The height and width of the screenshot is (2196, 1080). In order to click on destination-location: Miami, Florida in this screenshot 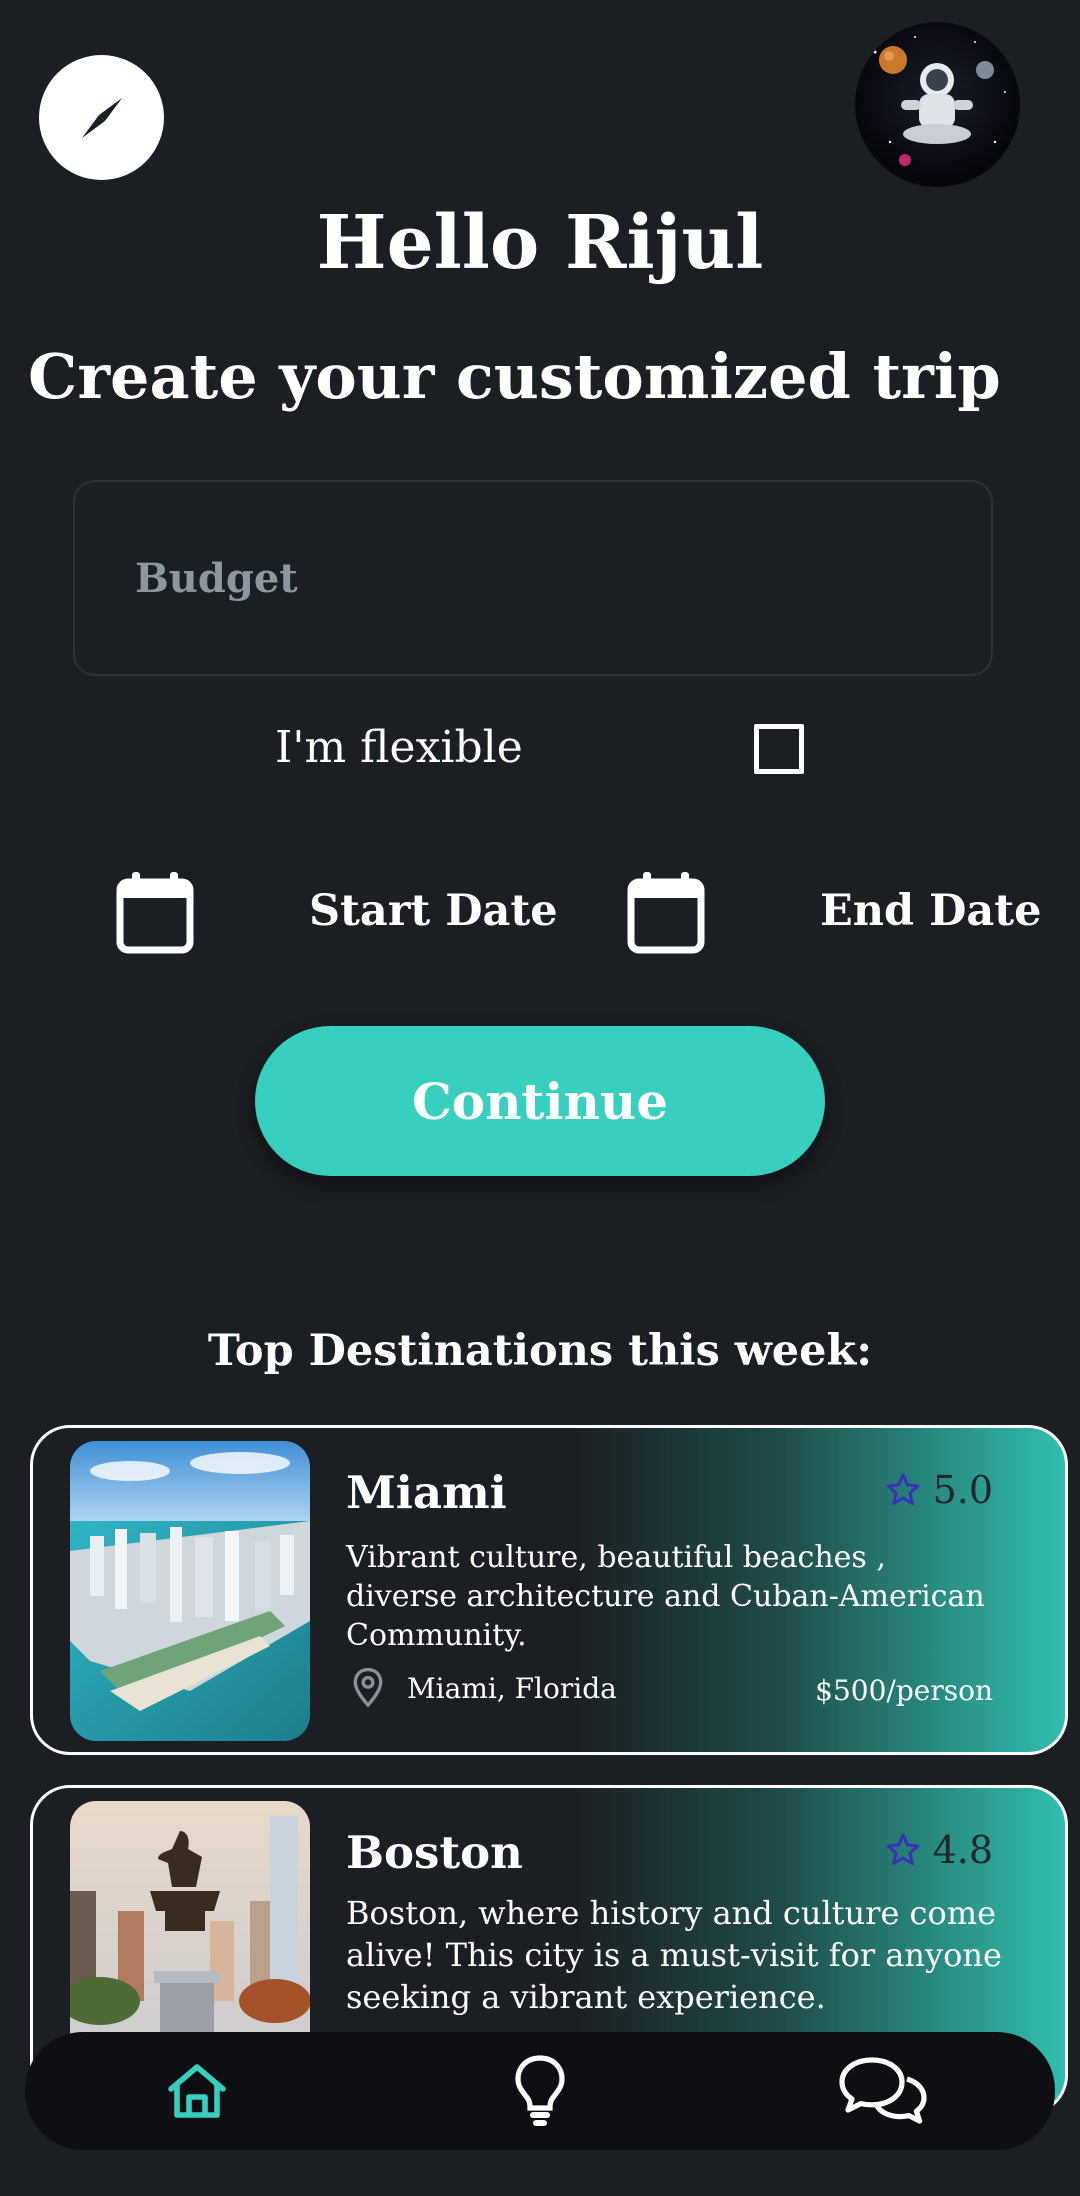, I will do `click(484, 1688)`.